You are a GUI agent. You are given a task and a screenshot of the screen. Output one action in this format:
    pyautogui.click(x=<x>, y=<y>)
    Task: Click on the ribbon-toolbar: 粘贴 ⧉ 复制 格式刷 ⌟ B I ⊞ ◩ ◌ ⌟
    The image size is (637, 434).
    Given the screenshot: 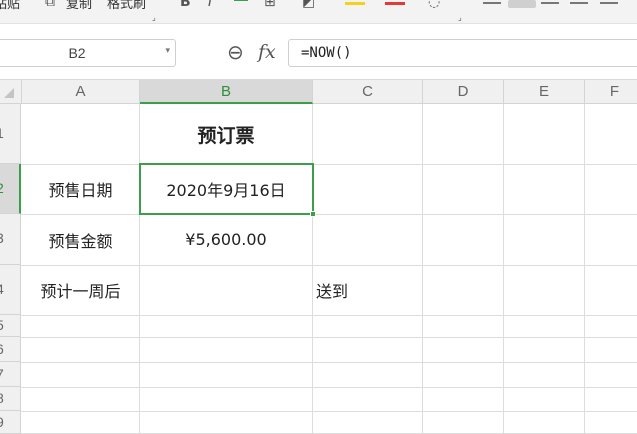 What is the action you would take?
    pyautogui.click(x=318, y=12)
    